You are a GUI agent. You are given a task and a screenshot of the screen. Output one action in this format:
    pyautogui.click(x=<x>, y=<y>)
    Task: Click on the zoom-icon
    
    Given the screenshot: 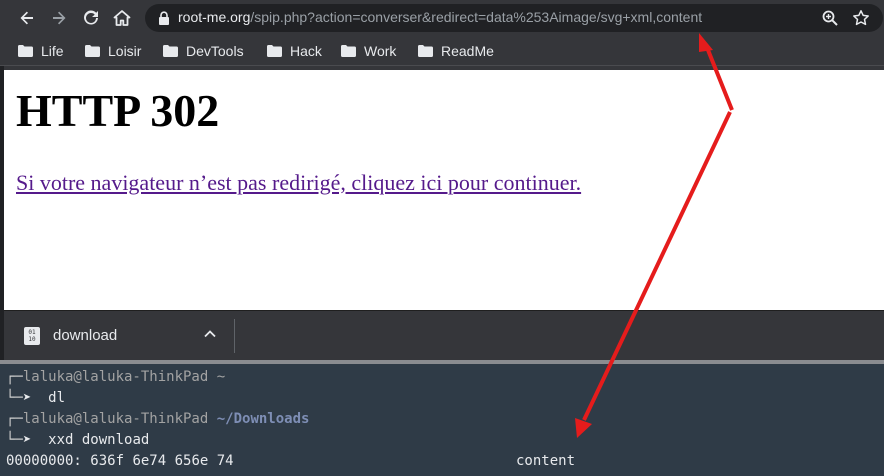 What is the action you would take?
    pyautogui.click(x=830, y=18)
    